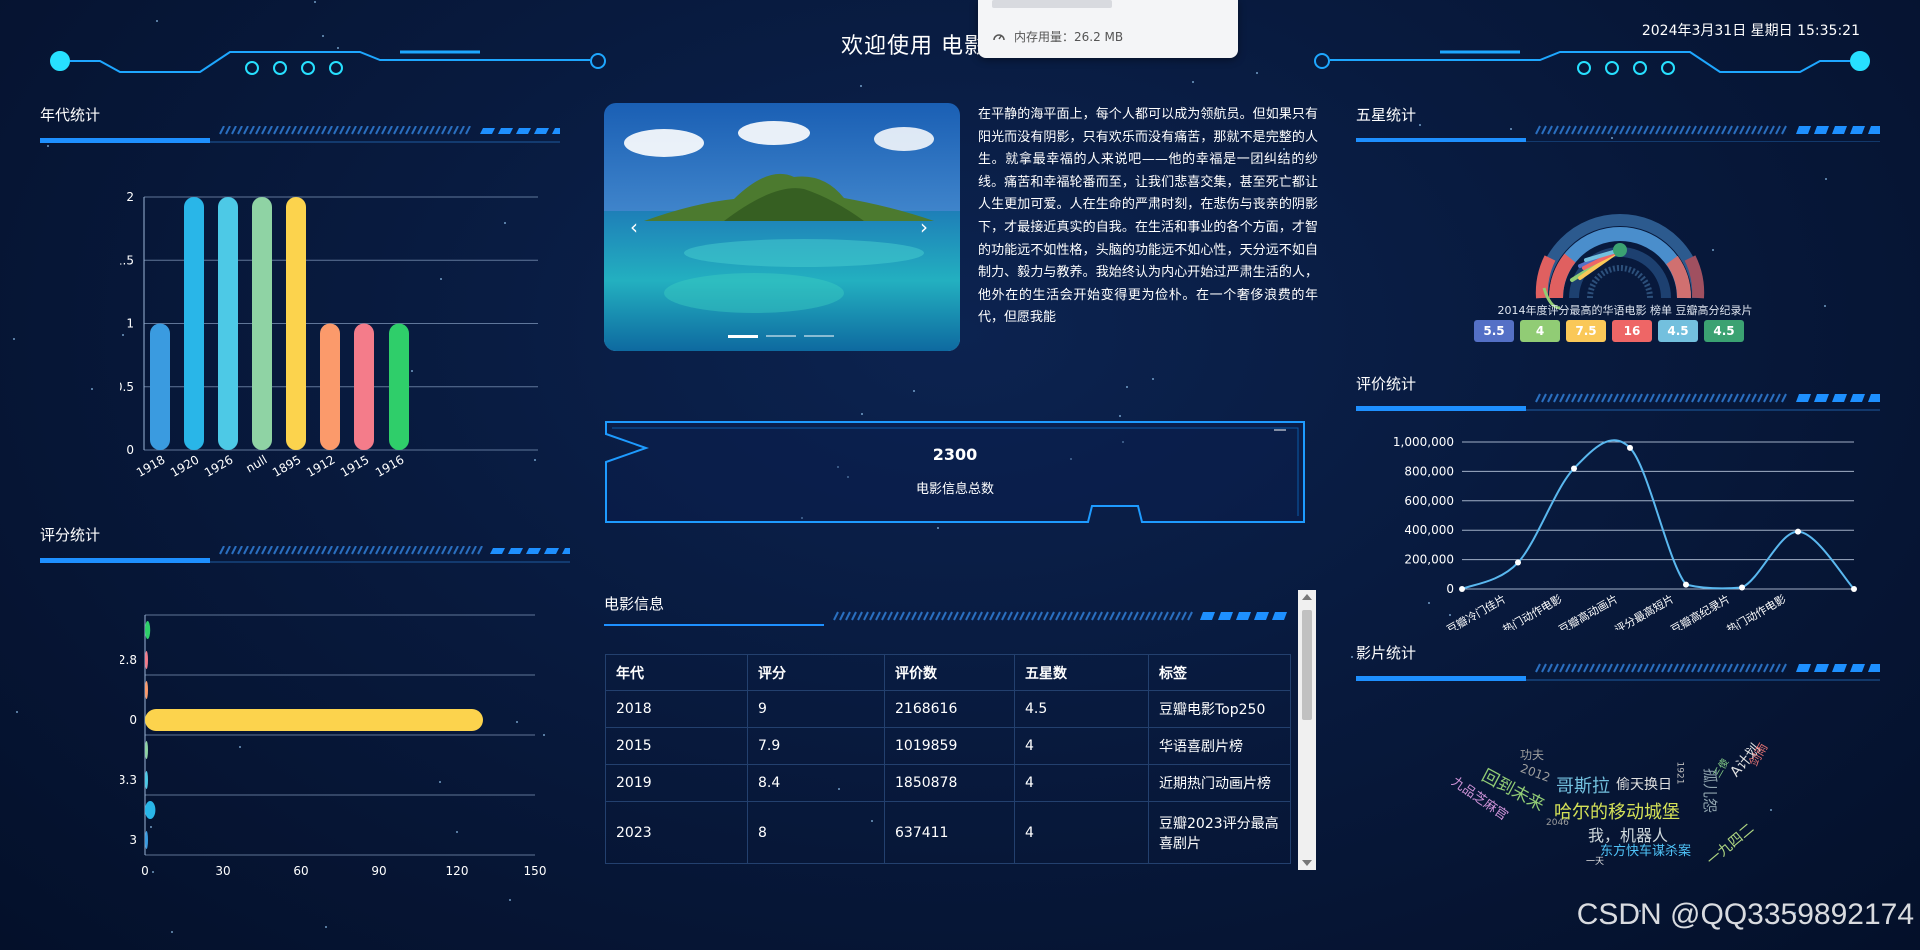 This screenshot has width=1920, height=950. I want to click on x-tick-label: 1915, so click(354, 465).